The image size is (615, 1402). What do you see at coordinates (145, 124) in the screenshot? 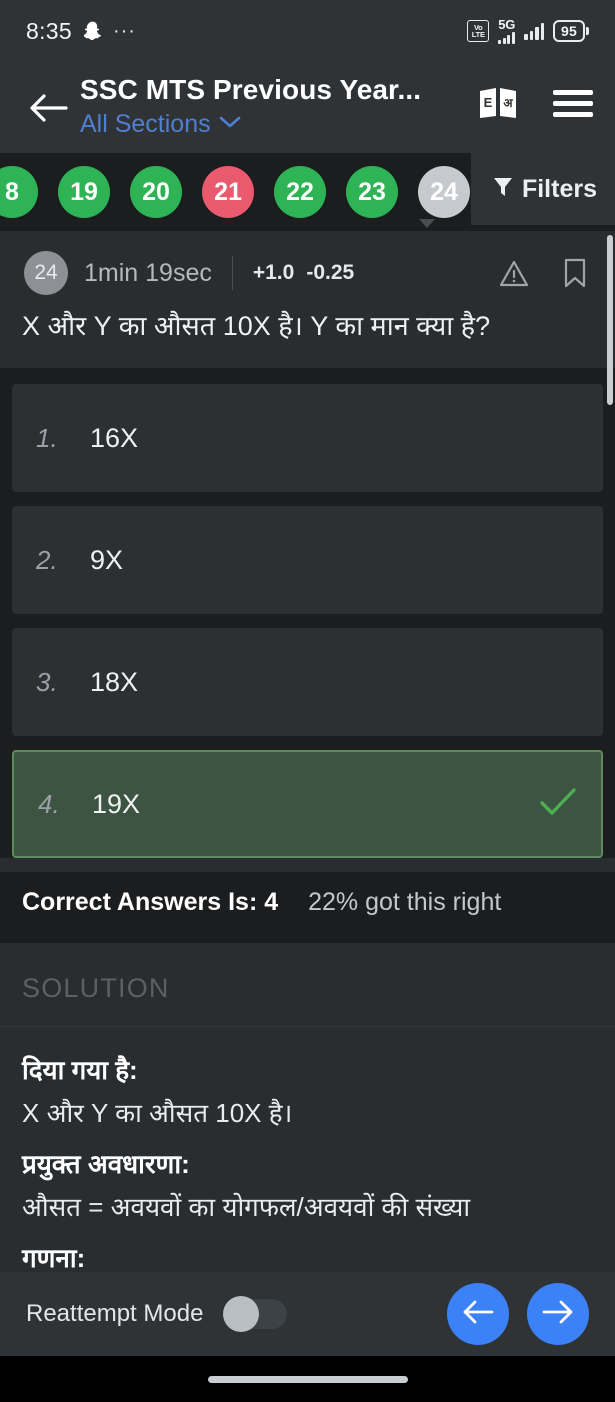
I see `section-selector-label: All Sections` at bounding box center [145, 124].